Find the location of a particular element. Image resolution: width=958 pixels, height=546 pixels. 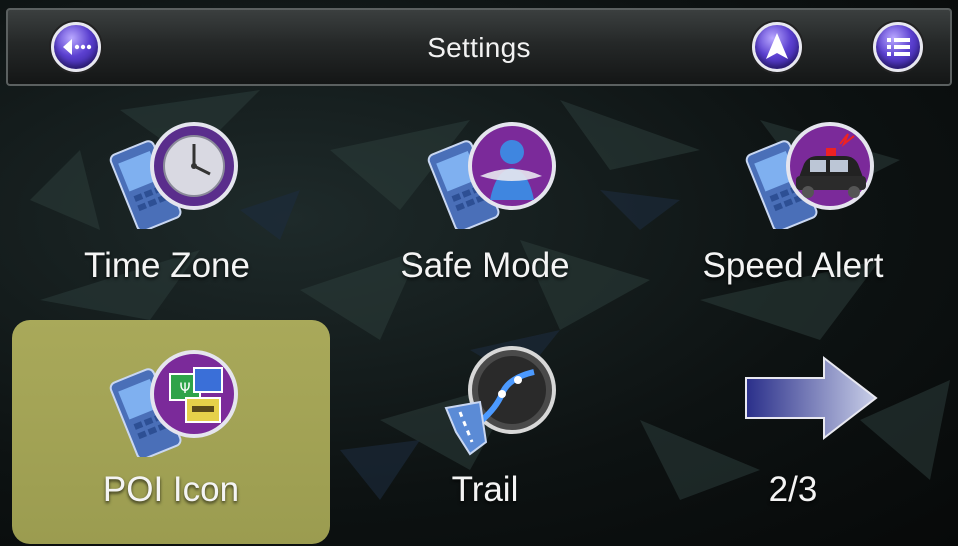

menu-button is located at coordinates (898, 47).